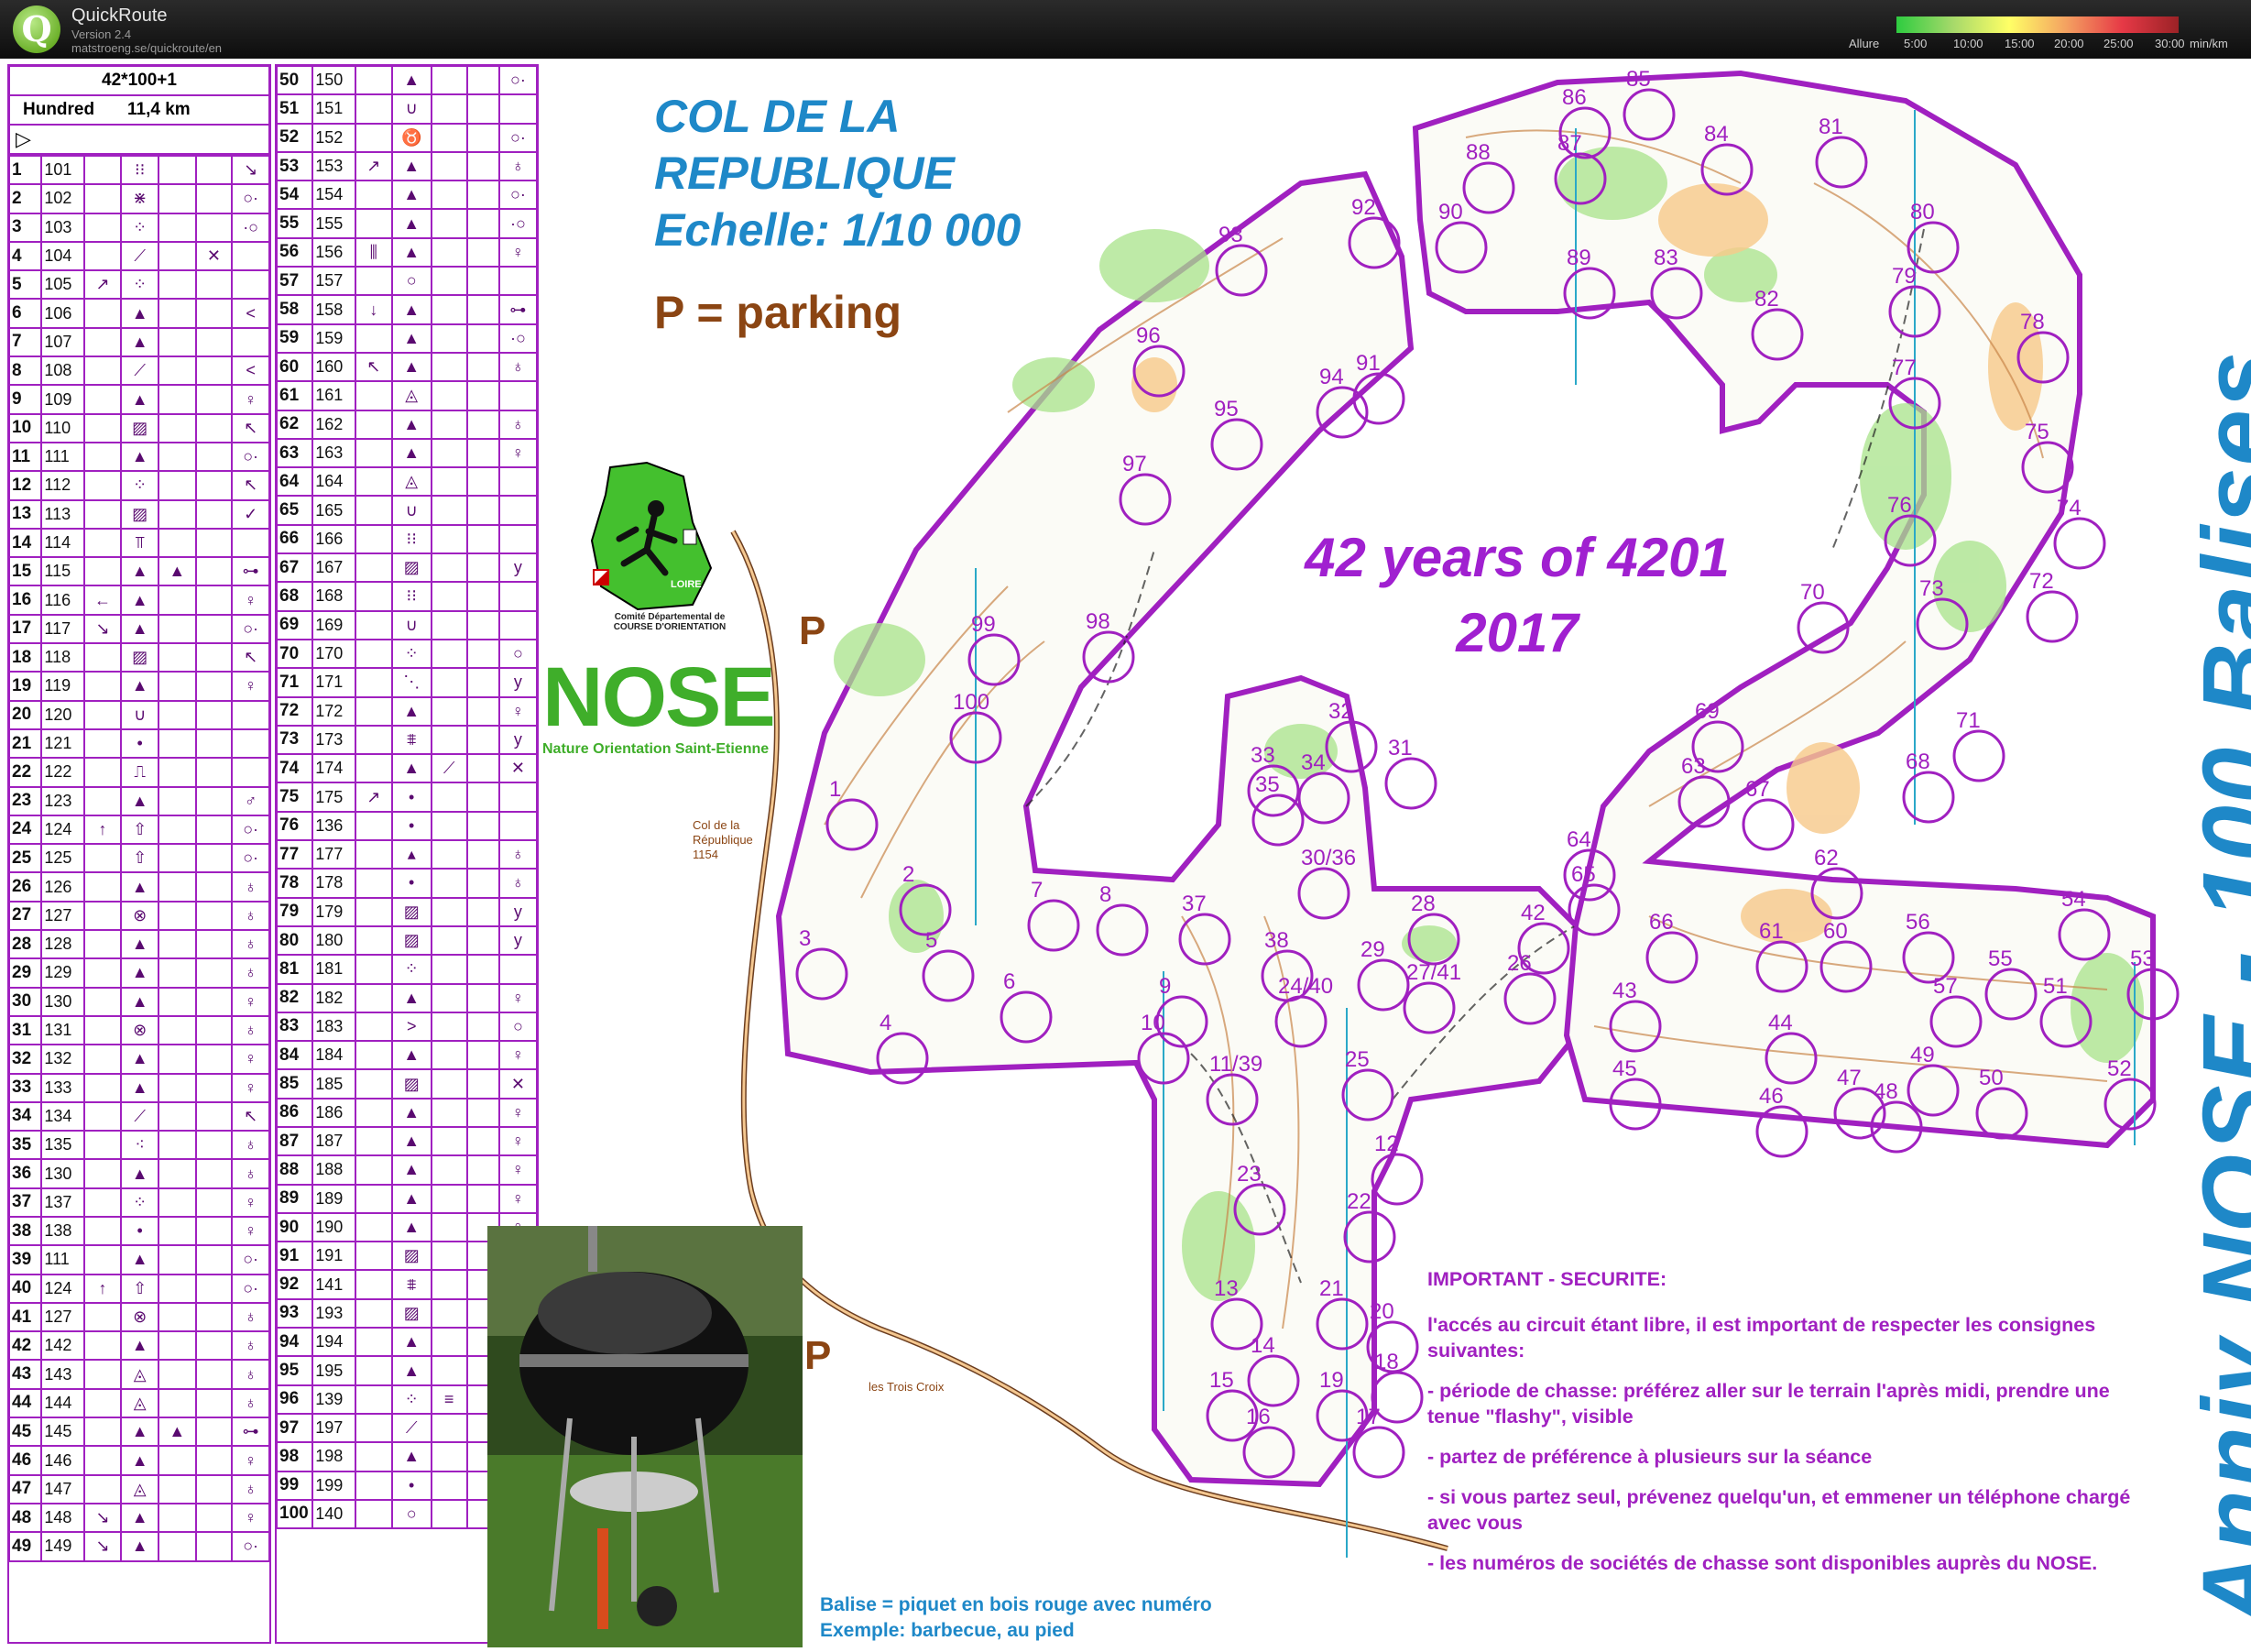 This screenshot has height=1652, width=2251. What do you see at coordinates (146, 48) in the screenshot?
I see `app-url: matstroeng.se/quickroute/en` at bounding box center [146, 48].